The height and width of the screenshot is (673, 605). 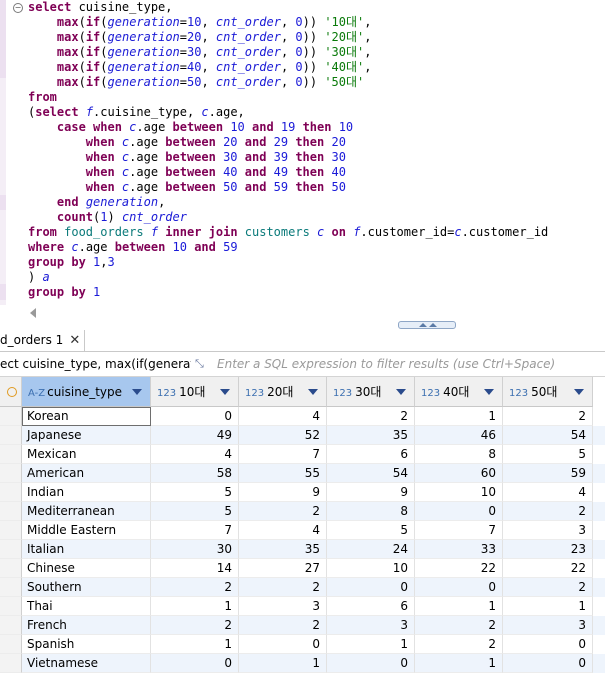 What do you see at coordinates (302, 325) in the screenshot?
I see `panel-splitter` at bounding box center [302, 325].